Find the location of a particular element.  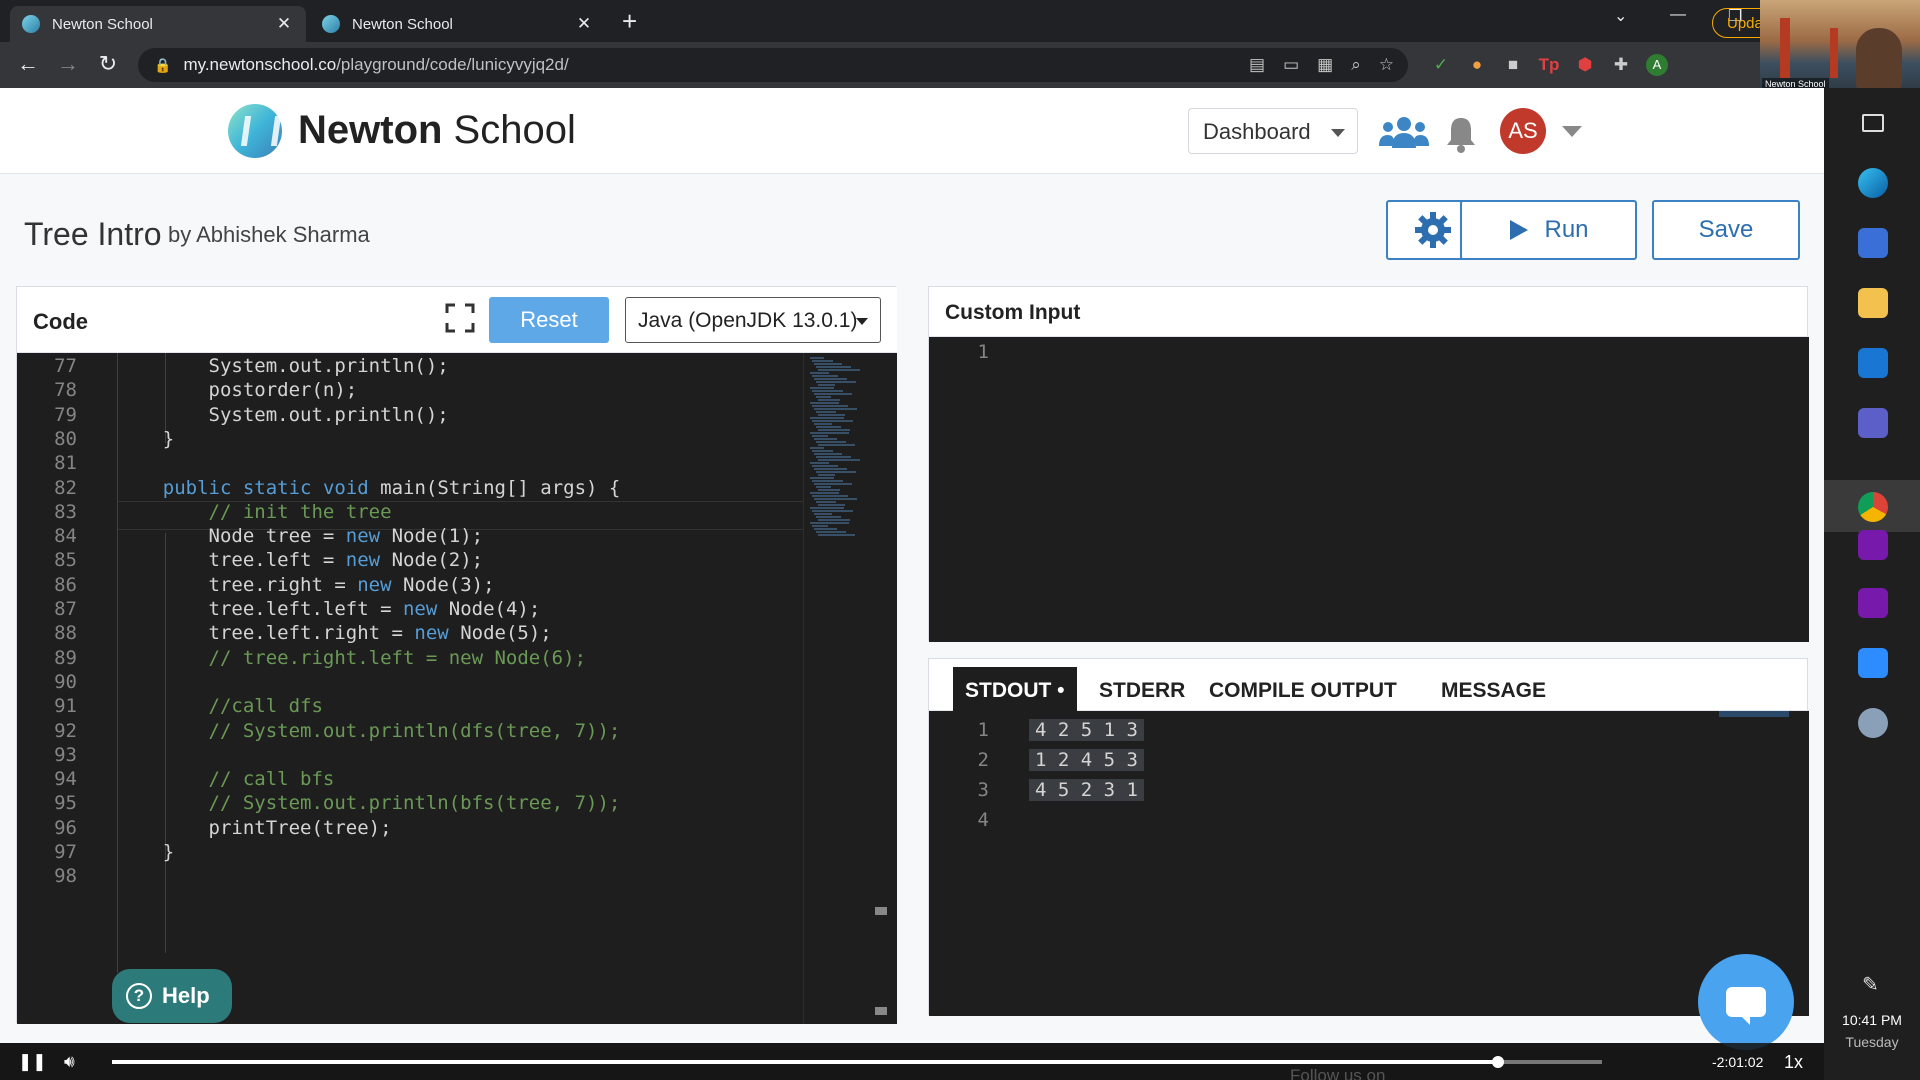

file-explorer-icon is located at coordinates (1873, 303).